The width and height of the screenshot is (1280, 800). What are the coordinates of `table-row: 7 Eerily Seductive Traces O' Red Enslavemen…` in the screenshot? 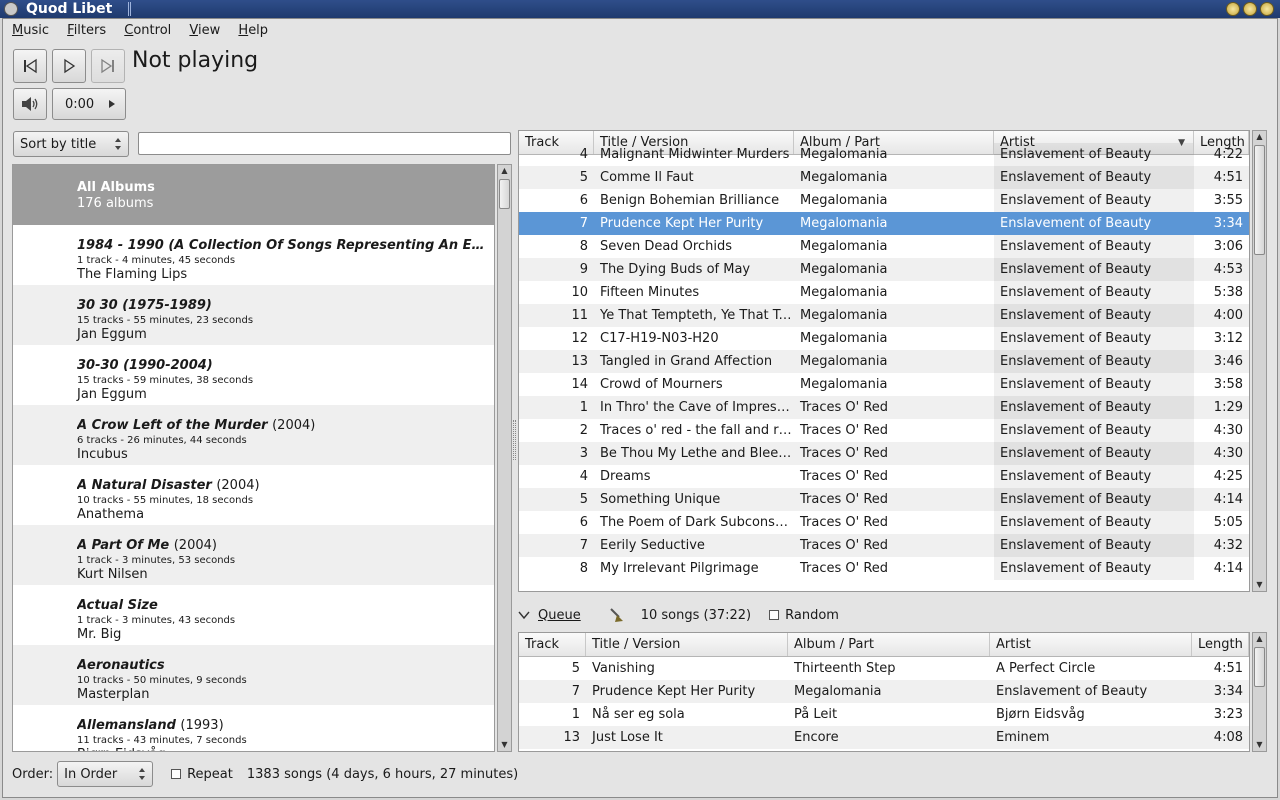 It's located at (884, 545).